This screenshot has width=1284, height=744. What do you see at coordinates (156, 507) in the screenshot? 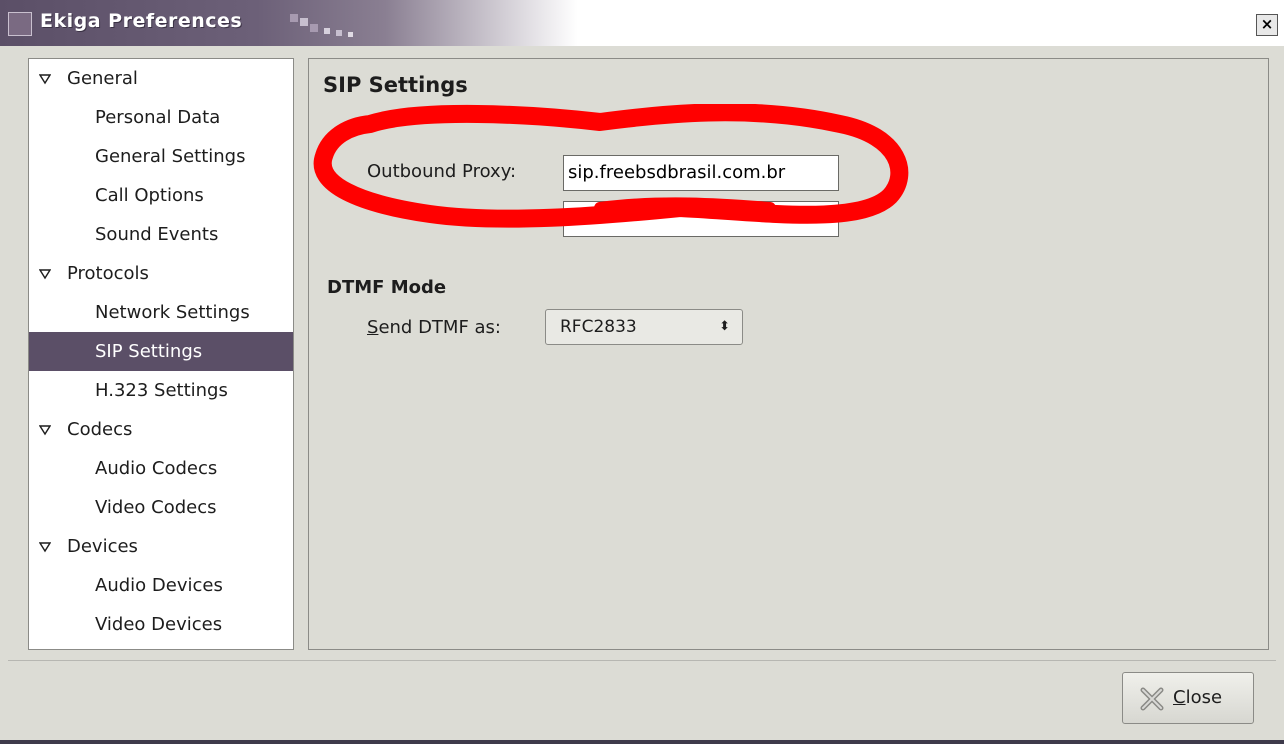
I see `tree-item-label: Video Codecs` at bounding box center [156, 507].